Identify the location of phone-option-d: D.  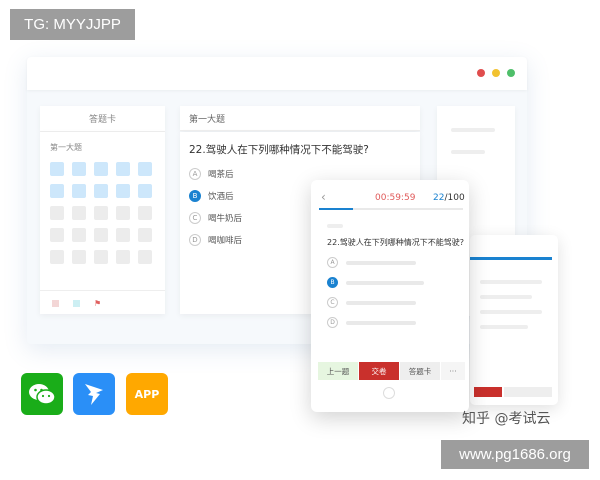
(371, 322).